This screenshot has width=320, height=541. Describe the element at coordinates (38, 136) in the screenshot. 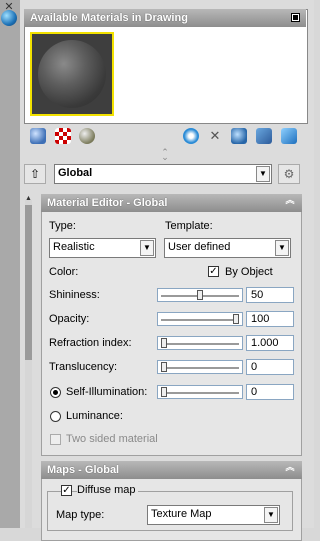

I see `sphere-blue-icon` at that location.